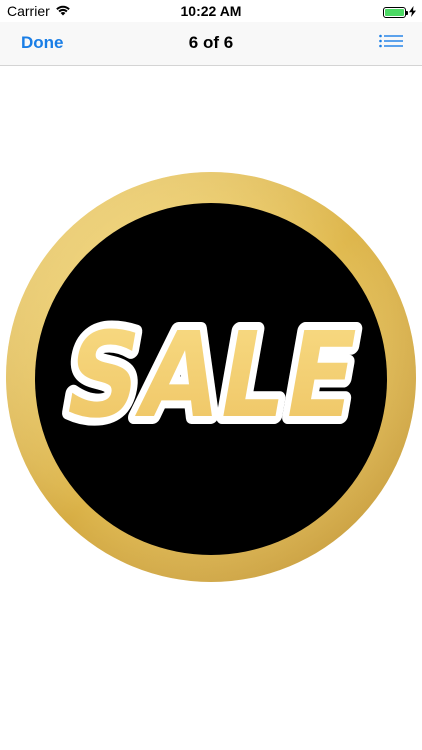 Image resolution: width=422 pixels, height=750 pixels. I want to click on status-bar: Carrier 10:22 AM, so click(211, 11).